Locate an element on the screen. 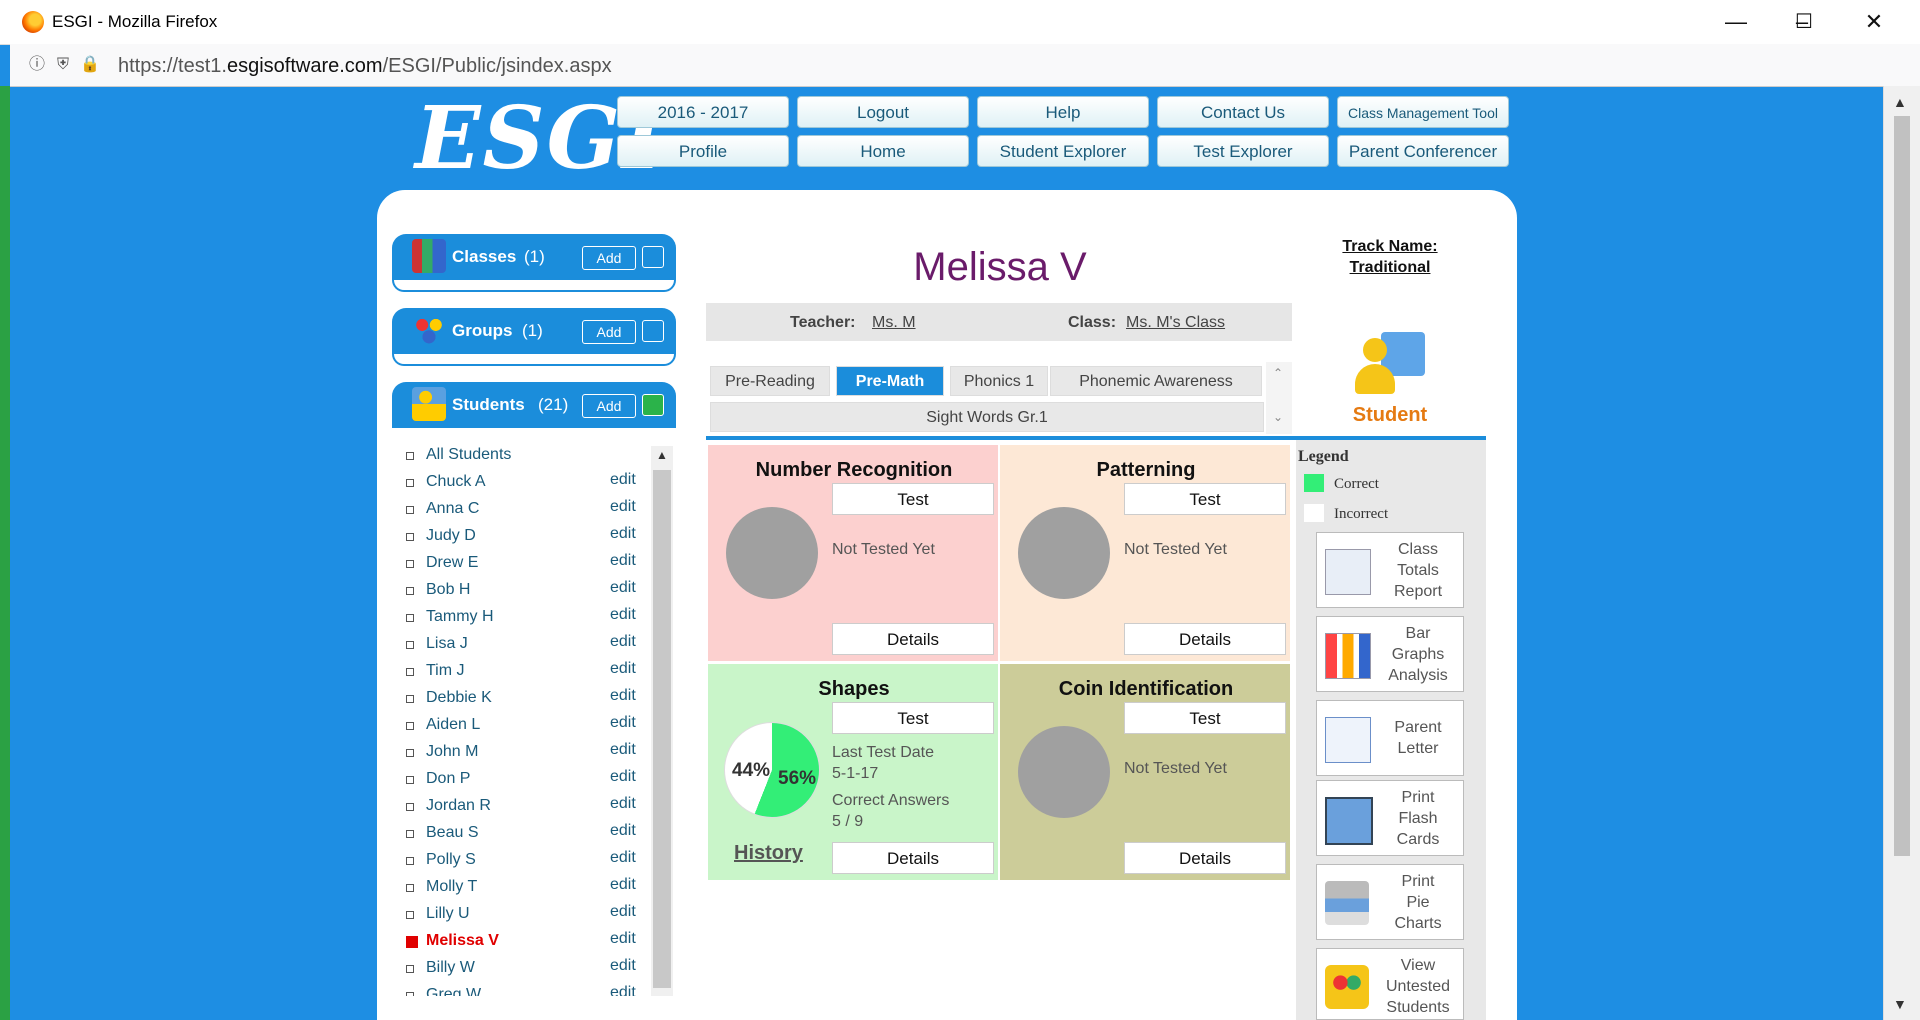 The image size is (1920, 1020). list-item: Tammy H edit is located at coordinates (518, 617).